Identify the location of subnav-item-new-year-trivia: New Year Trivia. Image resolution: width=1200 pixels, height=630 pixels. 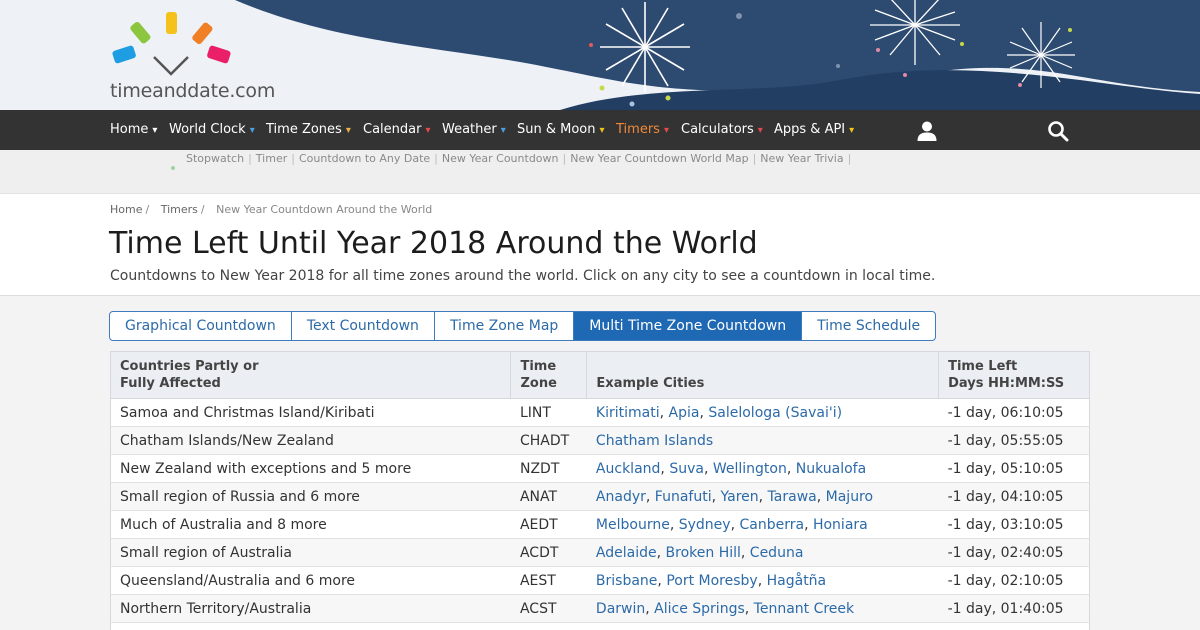
(801, 158).